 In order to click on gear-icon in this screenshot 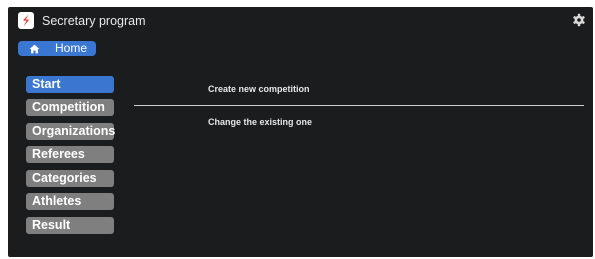, I will do `click(579, 20)`.